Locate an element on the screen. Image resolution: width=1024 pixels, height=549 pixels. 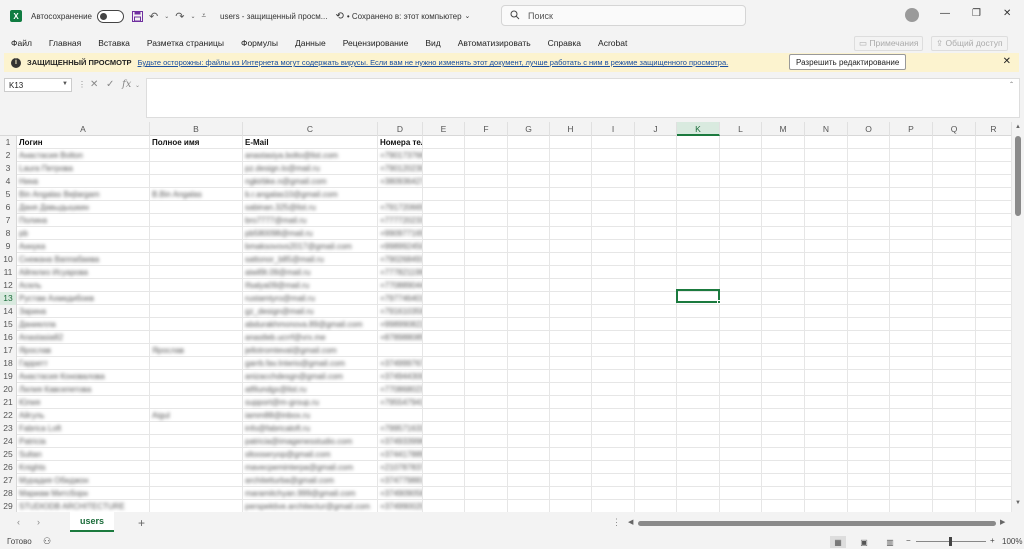
formula-input is located at coordinates (583, 98).